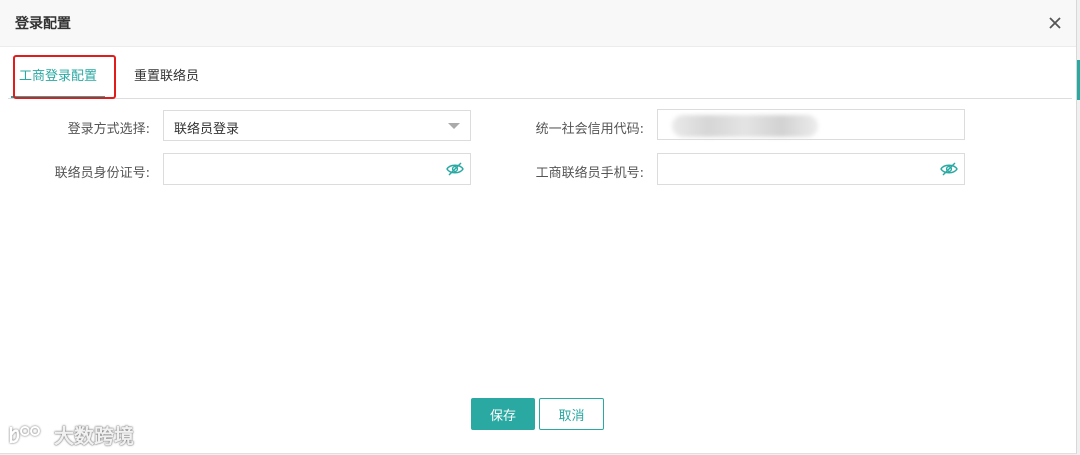 The width and height of the screenshot is (1080, 455). What do you see at coordinates (166, 78) in the screenshot?
I see `tab-reset-contact: 重置联络员` at bounding box center [166, 78].